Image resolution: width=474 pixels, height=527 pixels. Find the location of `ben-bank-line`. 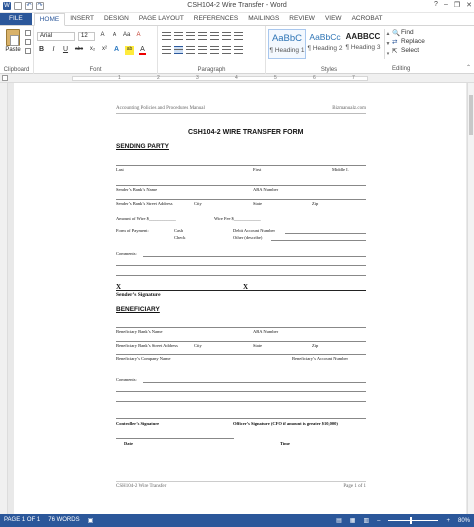

ben-bank-line is located at coordinates (241, 327).